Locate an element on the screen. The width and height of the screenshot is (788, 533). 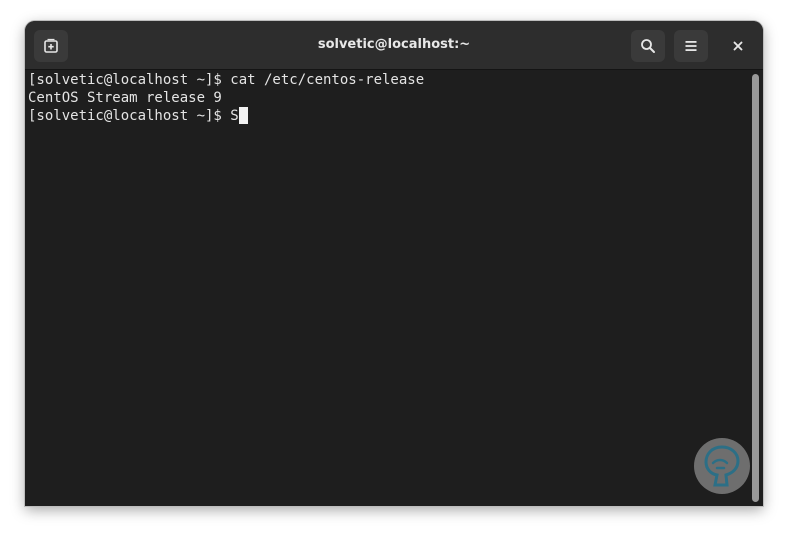
close-icon is located at coordinates (738, 46).